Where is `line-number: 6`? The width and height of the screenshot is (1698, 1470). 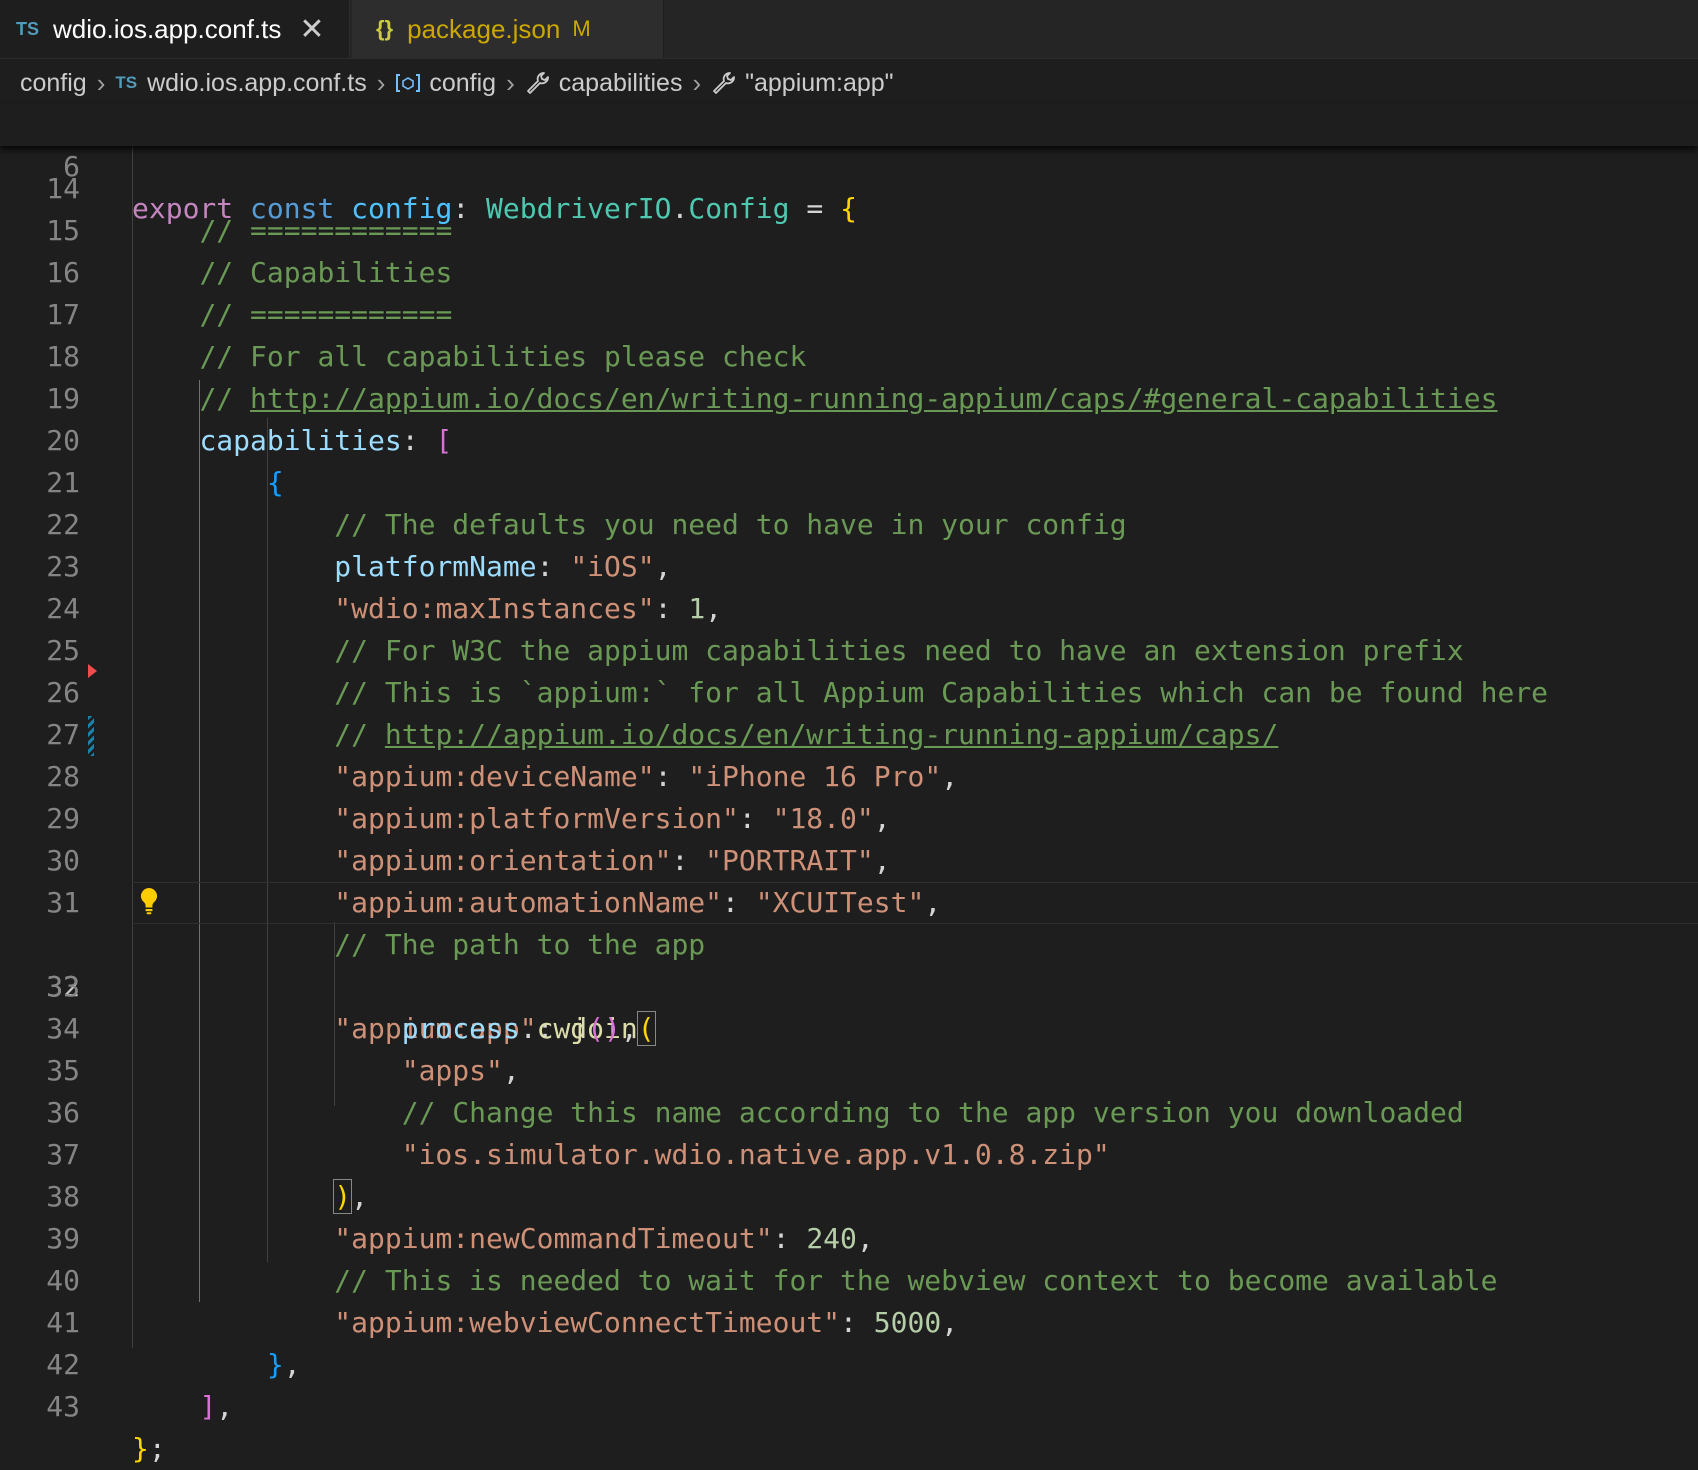 line-number: 6 is located at coordinates (71, 166).